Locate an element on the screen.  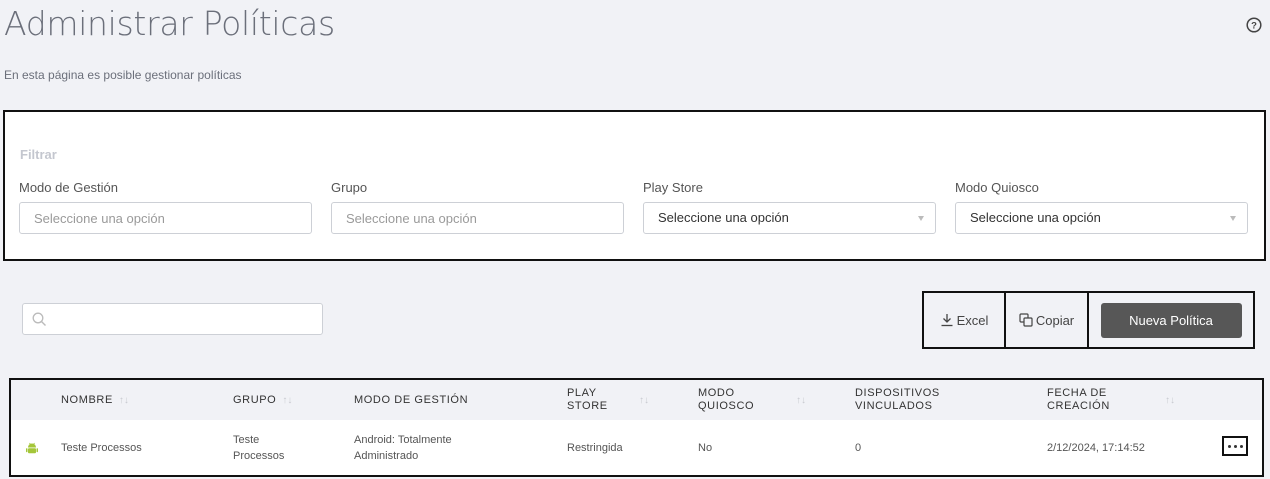
copy-button: Copiar is located at coordinates (1047, 320).